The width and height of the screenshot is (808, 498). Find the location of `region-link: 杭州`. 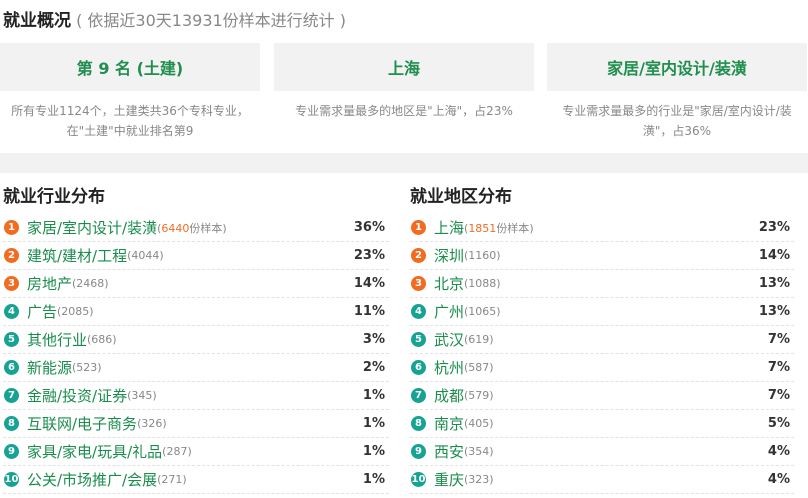

region-link: 杭州 is located at coordinates (449, 367).